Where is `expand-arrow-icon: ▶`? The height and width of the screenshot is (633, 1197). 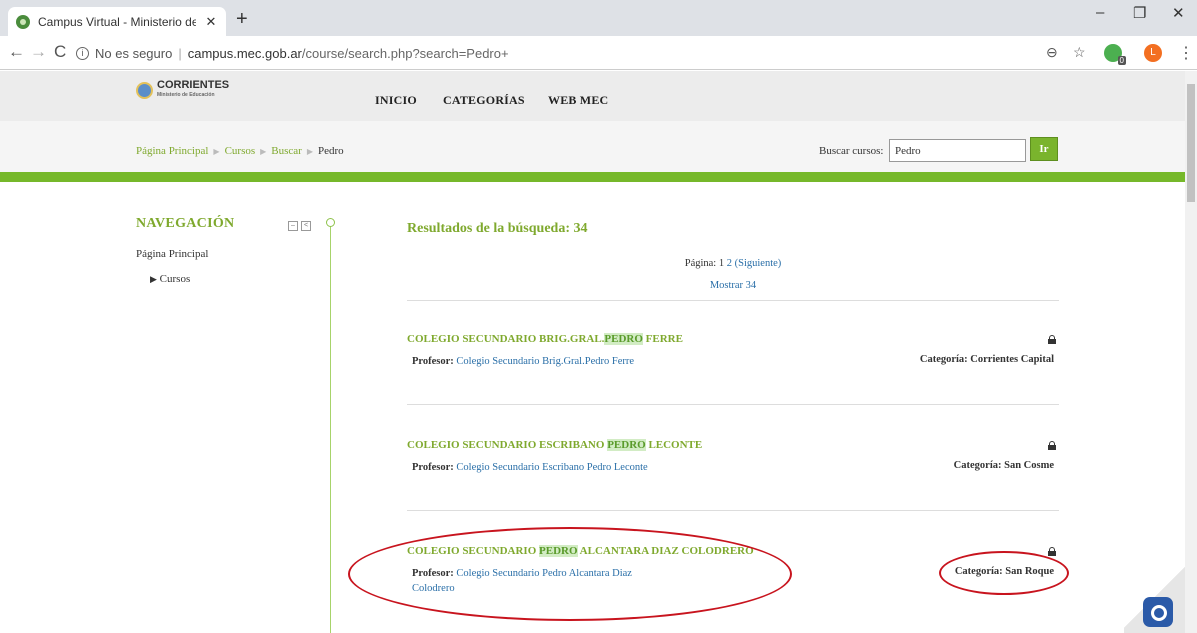 expand-arrow-icon: ▶ is located at coordinates (153, 279).